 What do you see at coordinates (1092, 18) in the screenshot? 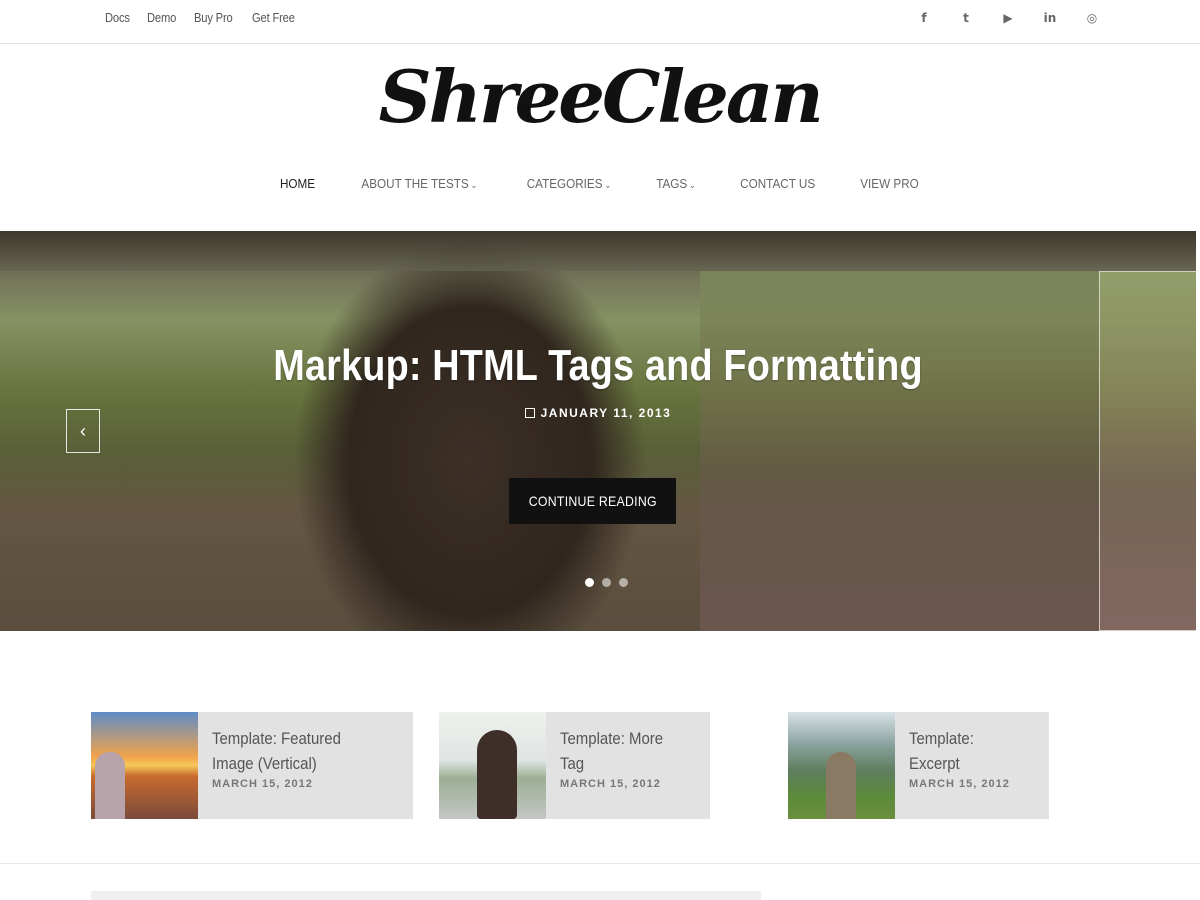
I see `instagram-icon: ◎` at bounding box center [1092, 18].